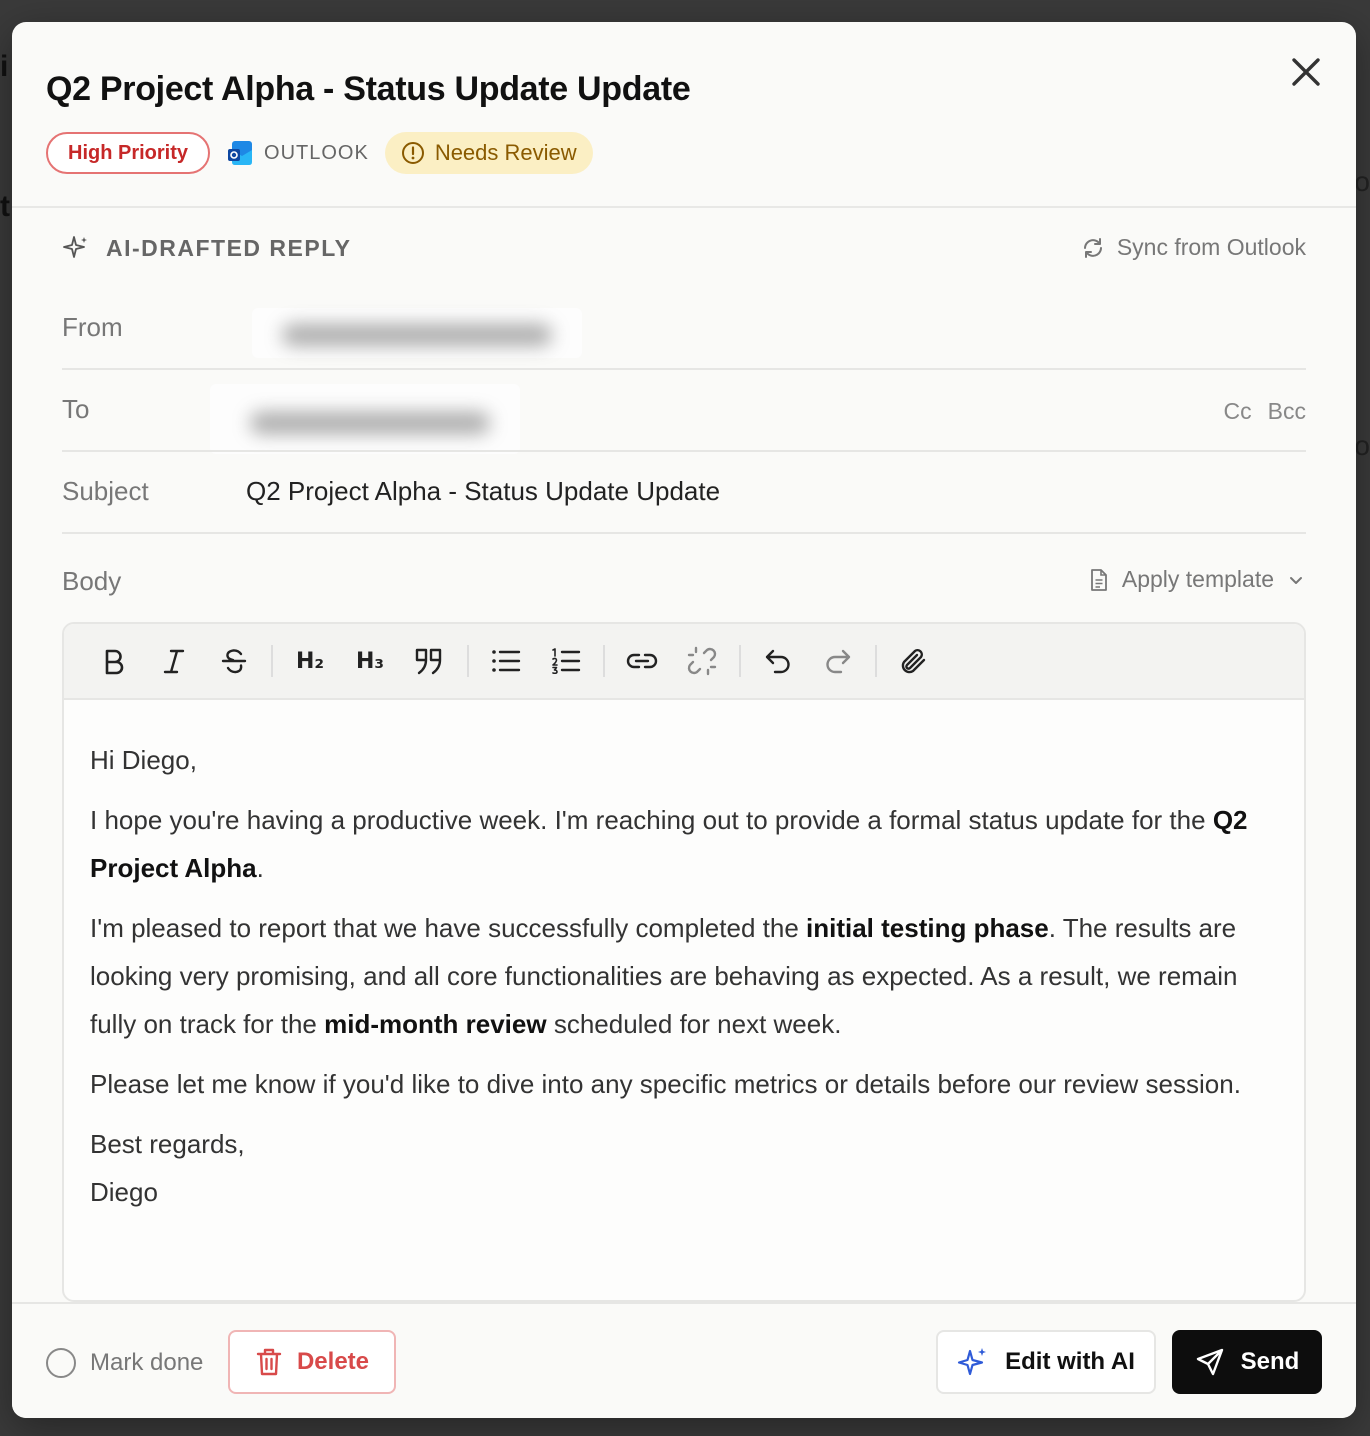 The height and width of the screenshot is (1436, 1370). I want to click on chevron-down-icon, so click(1296, 580).